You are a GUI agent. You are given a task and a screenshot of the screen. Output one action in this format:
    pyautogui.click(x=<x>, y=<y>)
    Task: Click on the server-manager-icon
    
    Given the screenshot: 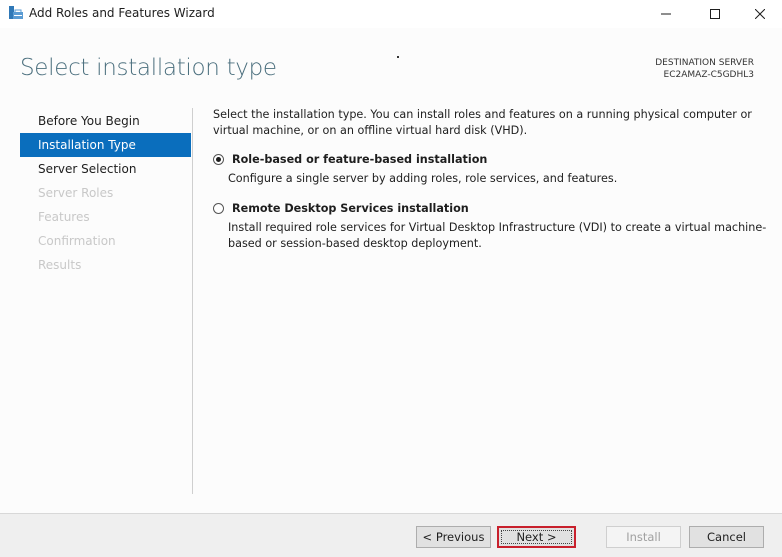 What is the action you would take?
    pyautogui.click(x=16, y=12)
    